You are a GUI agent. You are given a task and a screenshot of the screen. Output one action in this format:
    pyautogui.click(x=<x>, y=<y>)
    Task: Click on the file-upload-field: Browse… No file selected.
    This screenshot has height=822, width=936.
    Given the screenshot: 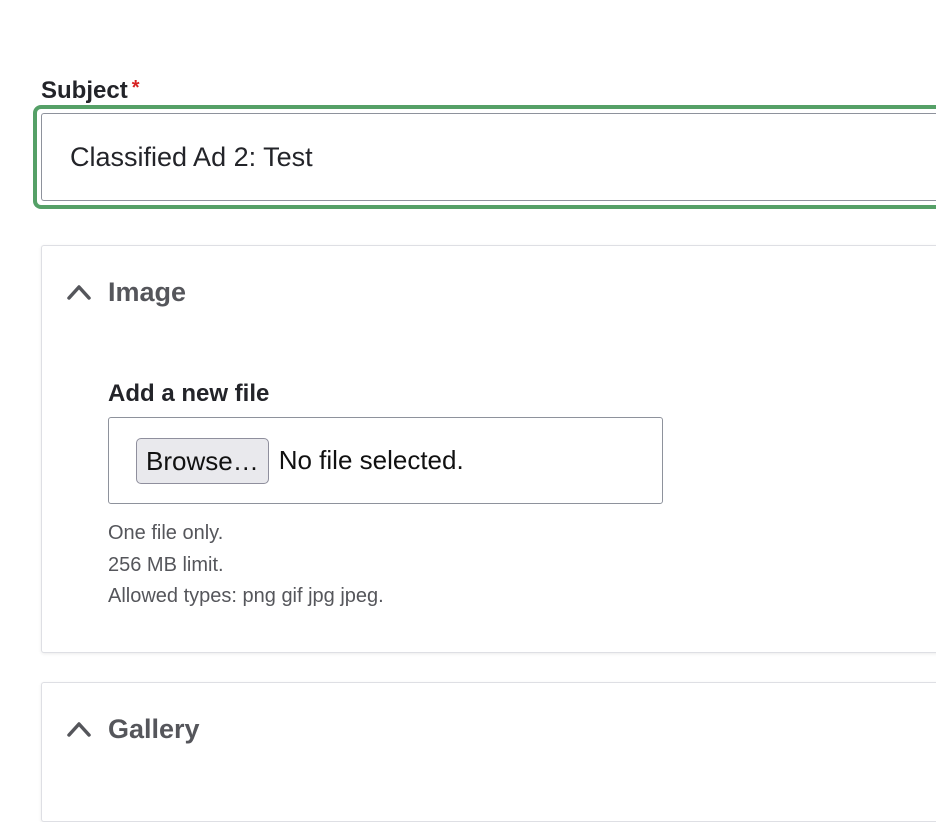 What is the action you would take?
    pyautogui.click(x=385, y=460)
    